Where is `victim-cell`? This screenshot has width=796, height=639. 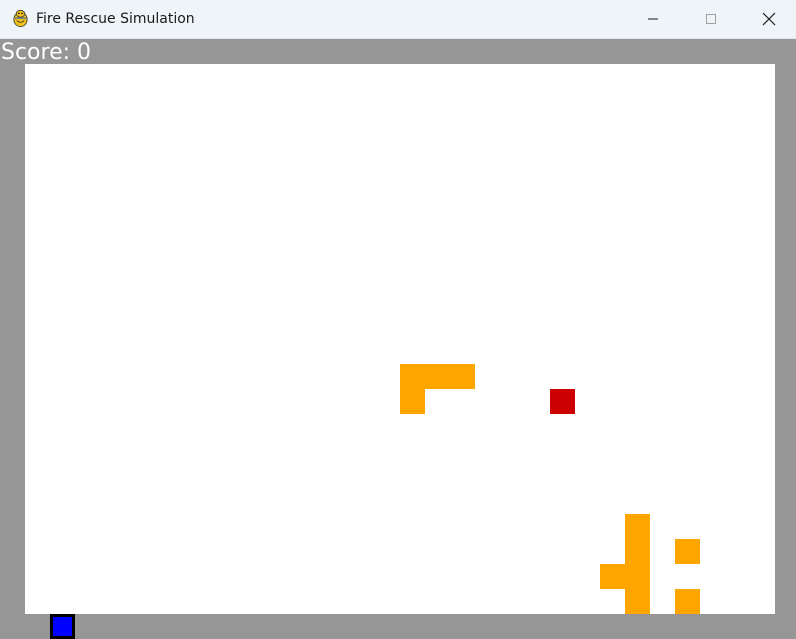
victim-cell is located at coordinates (562, 401).